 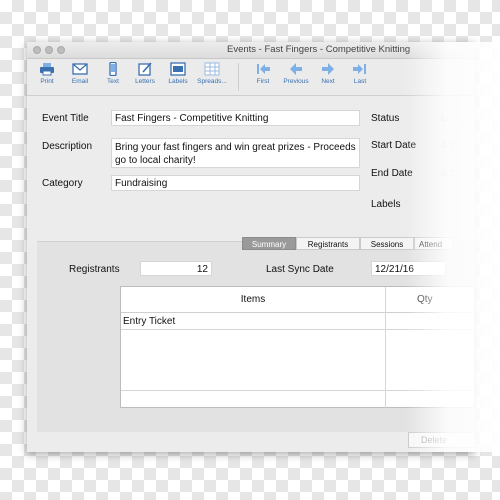 I want to click on next-button: Next, so click(x=328, y=73).